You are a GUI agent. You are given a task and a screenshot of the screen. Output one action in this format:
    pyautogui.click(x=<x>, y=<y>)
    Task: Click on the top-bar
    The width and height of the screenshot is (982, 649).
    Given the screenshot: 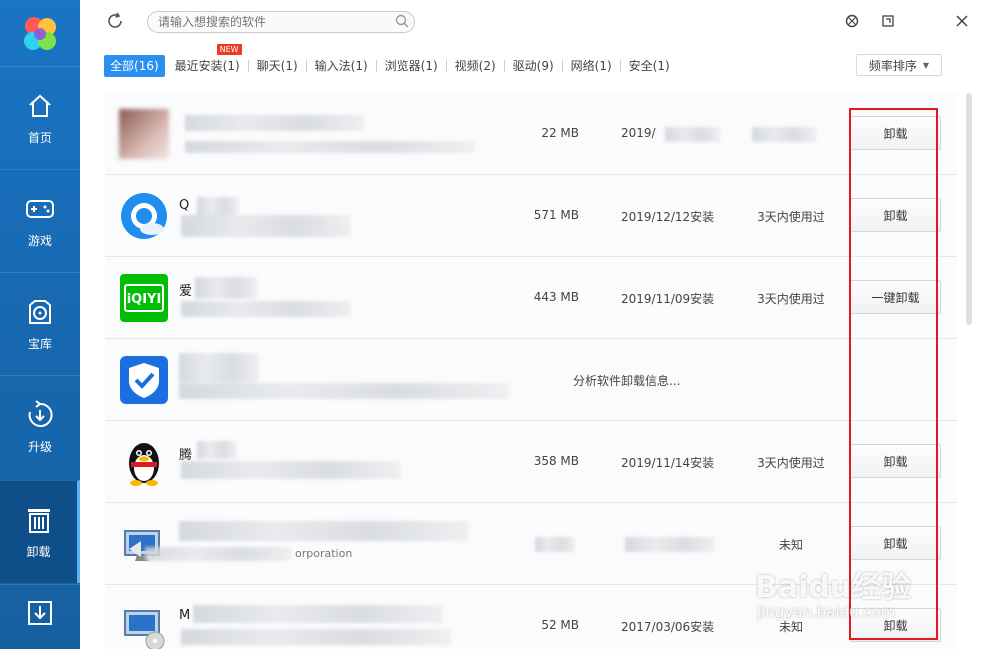 What is the action you would take?
    pyautogui.click(x=531, y=22)
    